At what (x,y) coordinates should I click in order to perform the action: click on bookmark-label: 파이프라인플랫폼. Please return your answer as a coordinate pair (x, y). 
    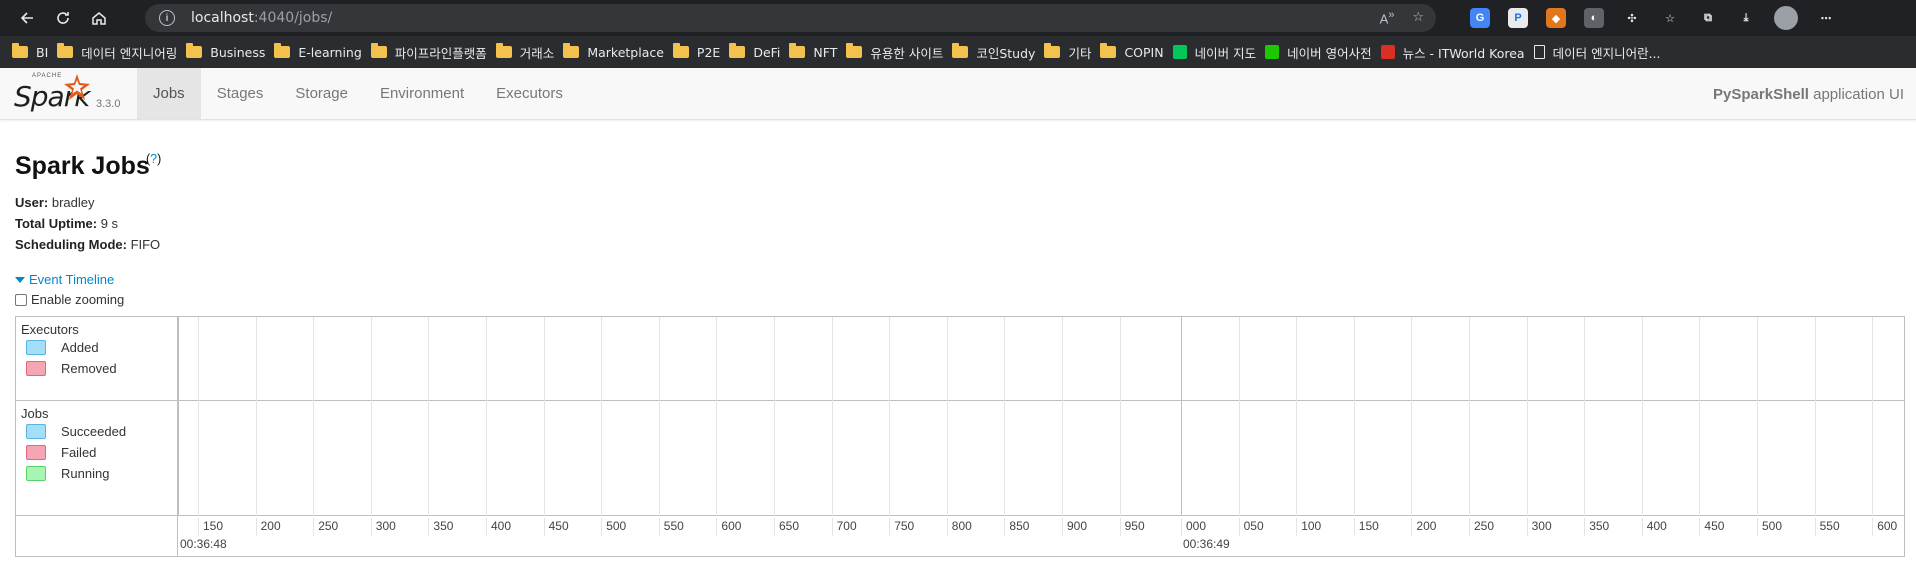
    Looking at the image, I should click on (440, 53).